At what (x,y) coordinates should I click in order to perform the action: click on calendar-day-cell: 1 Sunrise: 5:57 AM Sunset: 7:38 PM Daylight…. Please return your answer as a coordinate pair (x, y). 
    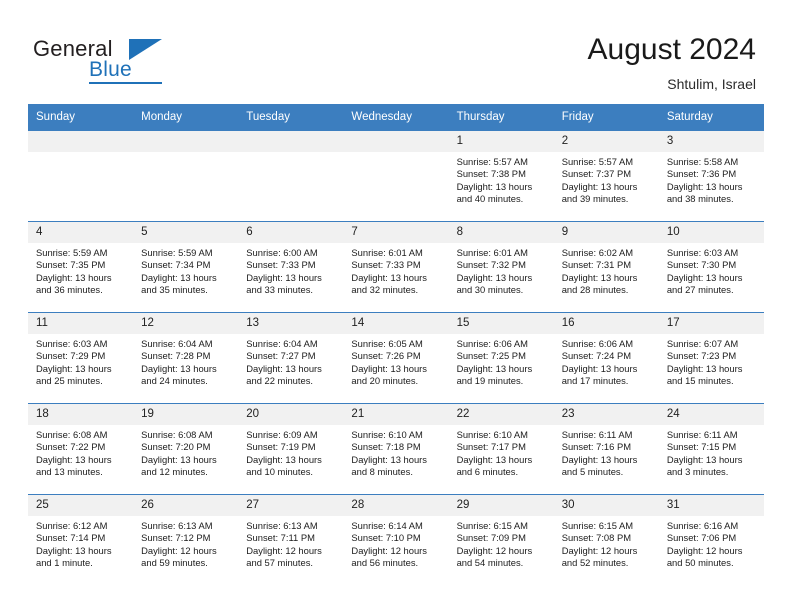
    Looking at the image, I should click on (501, 176).